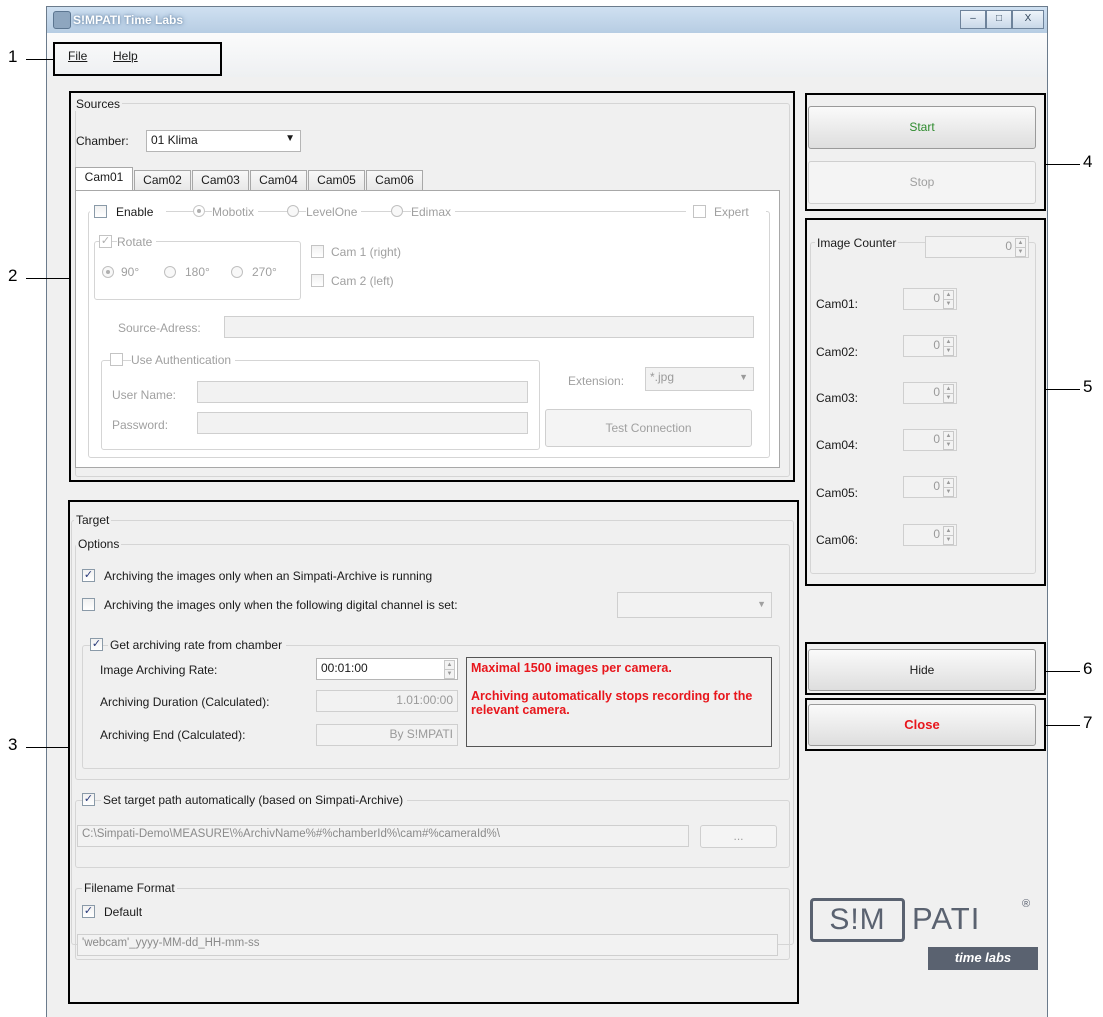 The height and width of the screenshot is (1017, 1103). I want to click on app-icon, so click(62, 20).